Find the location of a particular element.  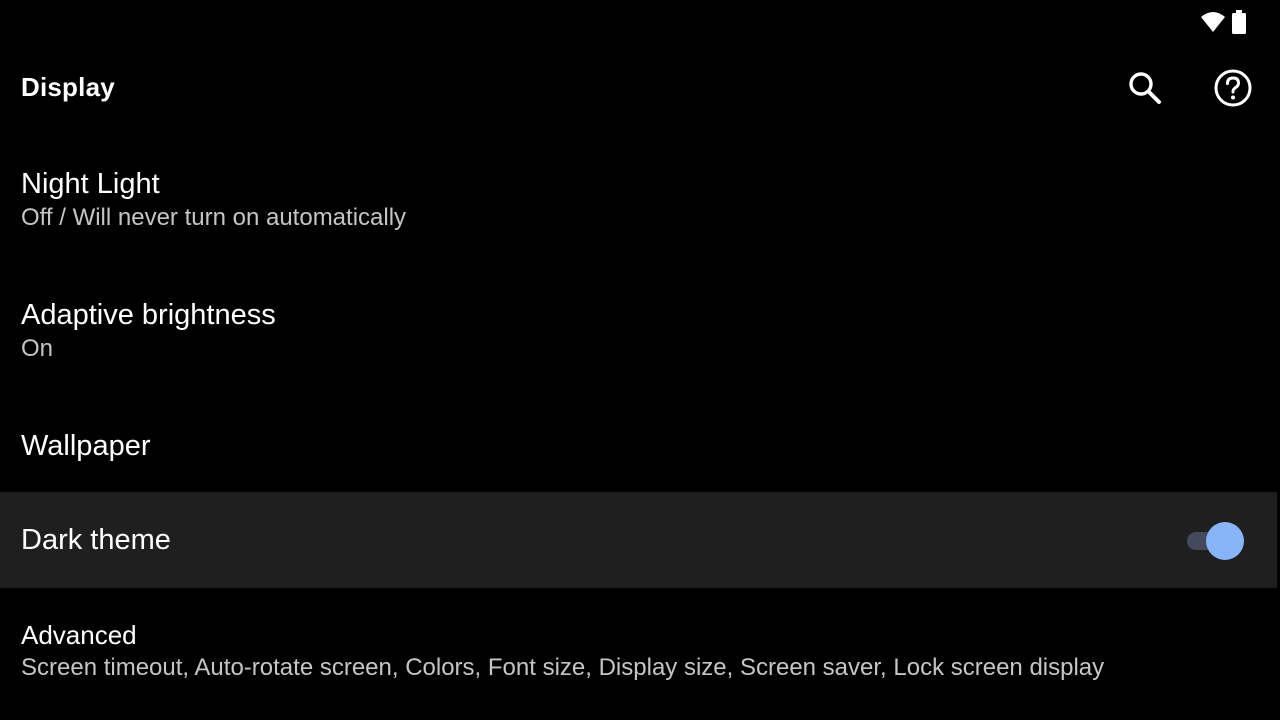

help-icon is located at coordinates (1233, 88).